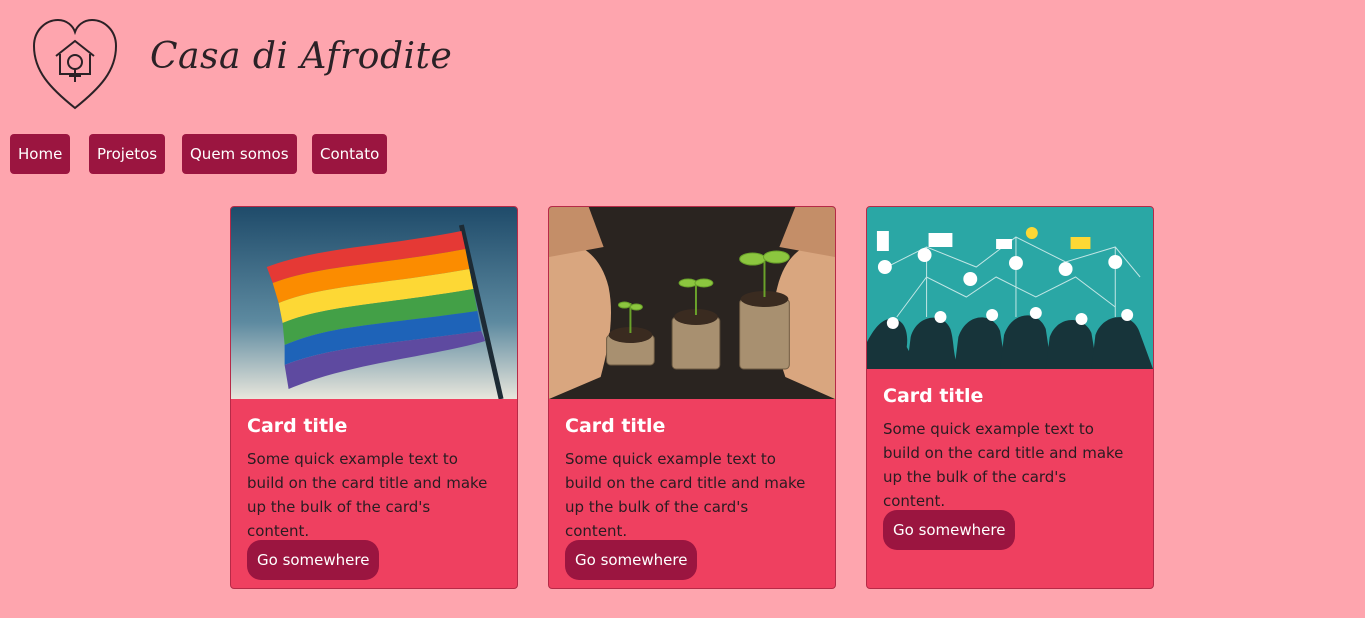 This screenshot has width=1365, height=618. I want to click on nav-contato-button: Contato, so click(350, 154).